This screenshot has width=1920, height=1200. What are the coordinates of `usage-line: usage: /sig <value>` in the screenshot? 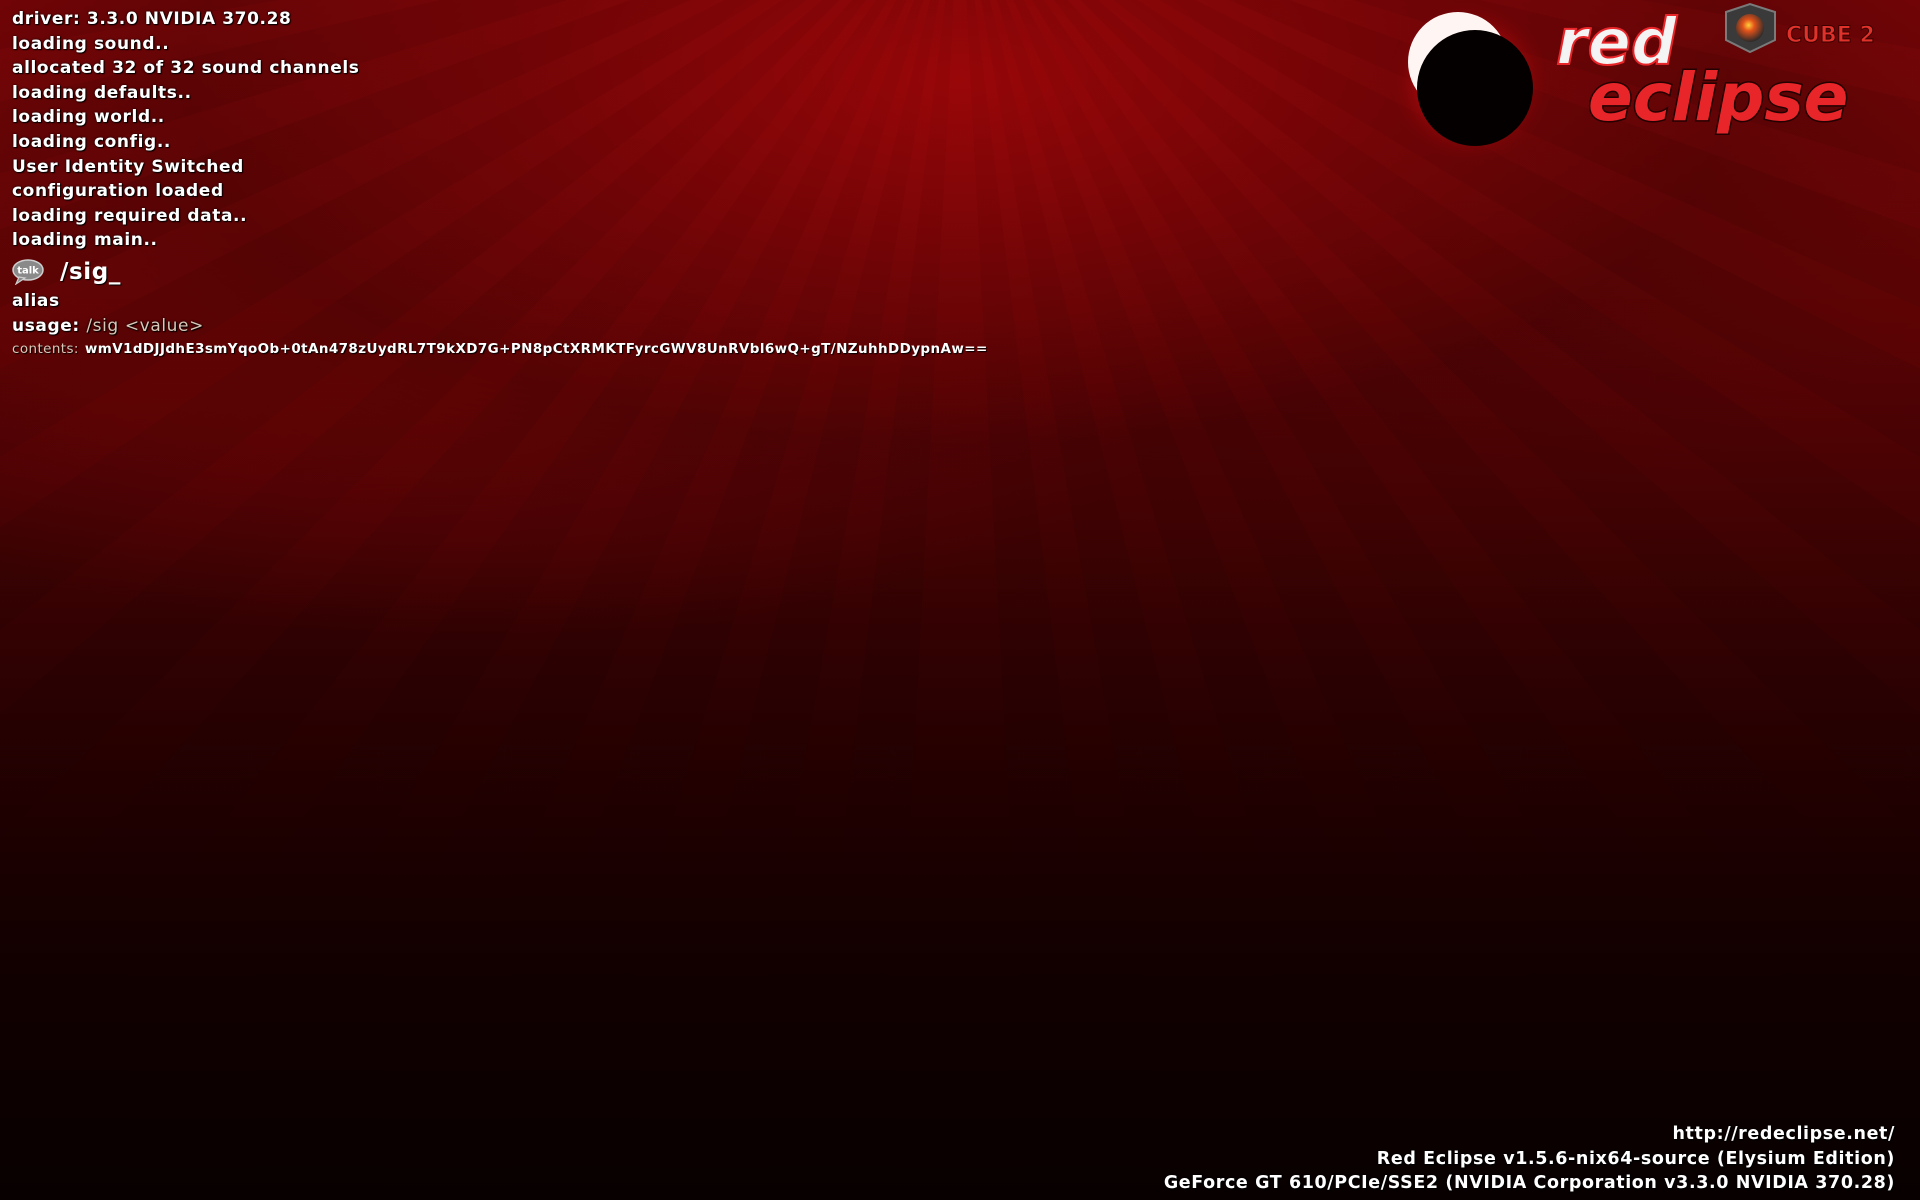 It's located at (562, 326).